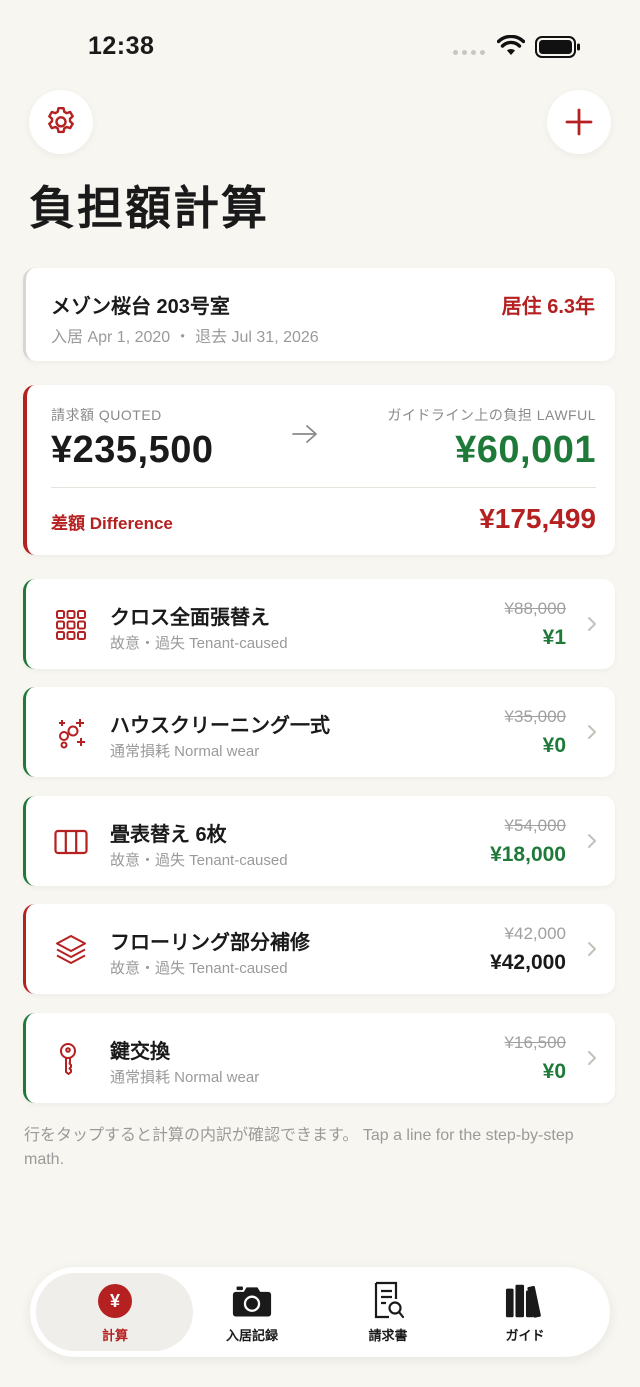 The width and height of the screenshot is (640, 1387). I want to click on lawful-label: ガイドライン上の負担 LAWFUL, so click(491, 415).